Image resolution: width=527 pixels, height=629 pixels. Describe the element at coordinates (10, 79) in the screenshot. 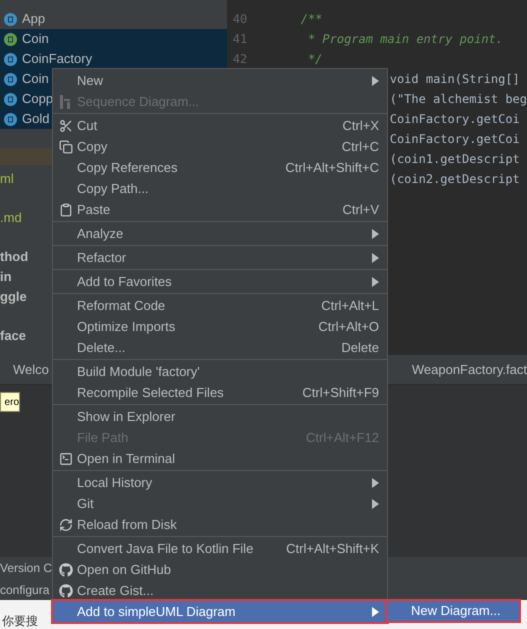

I see `enum-icon` at that location.